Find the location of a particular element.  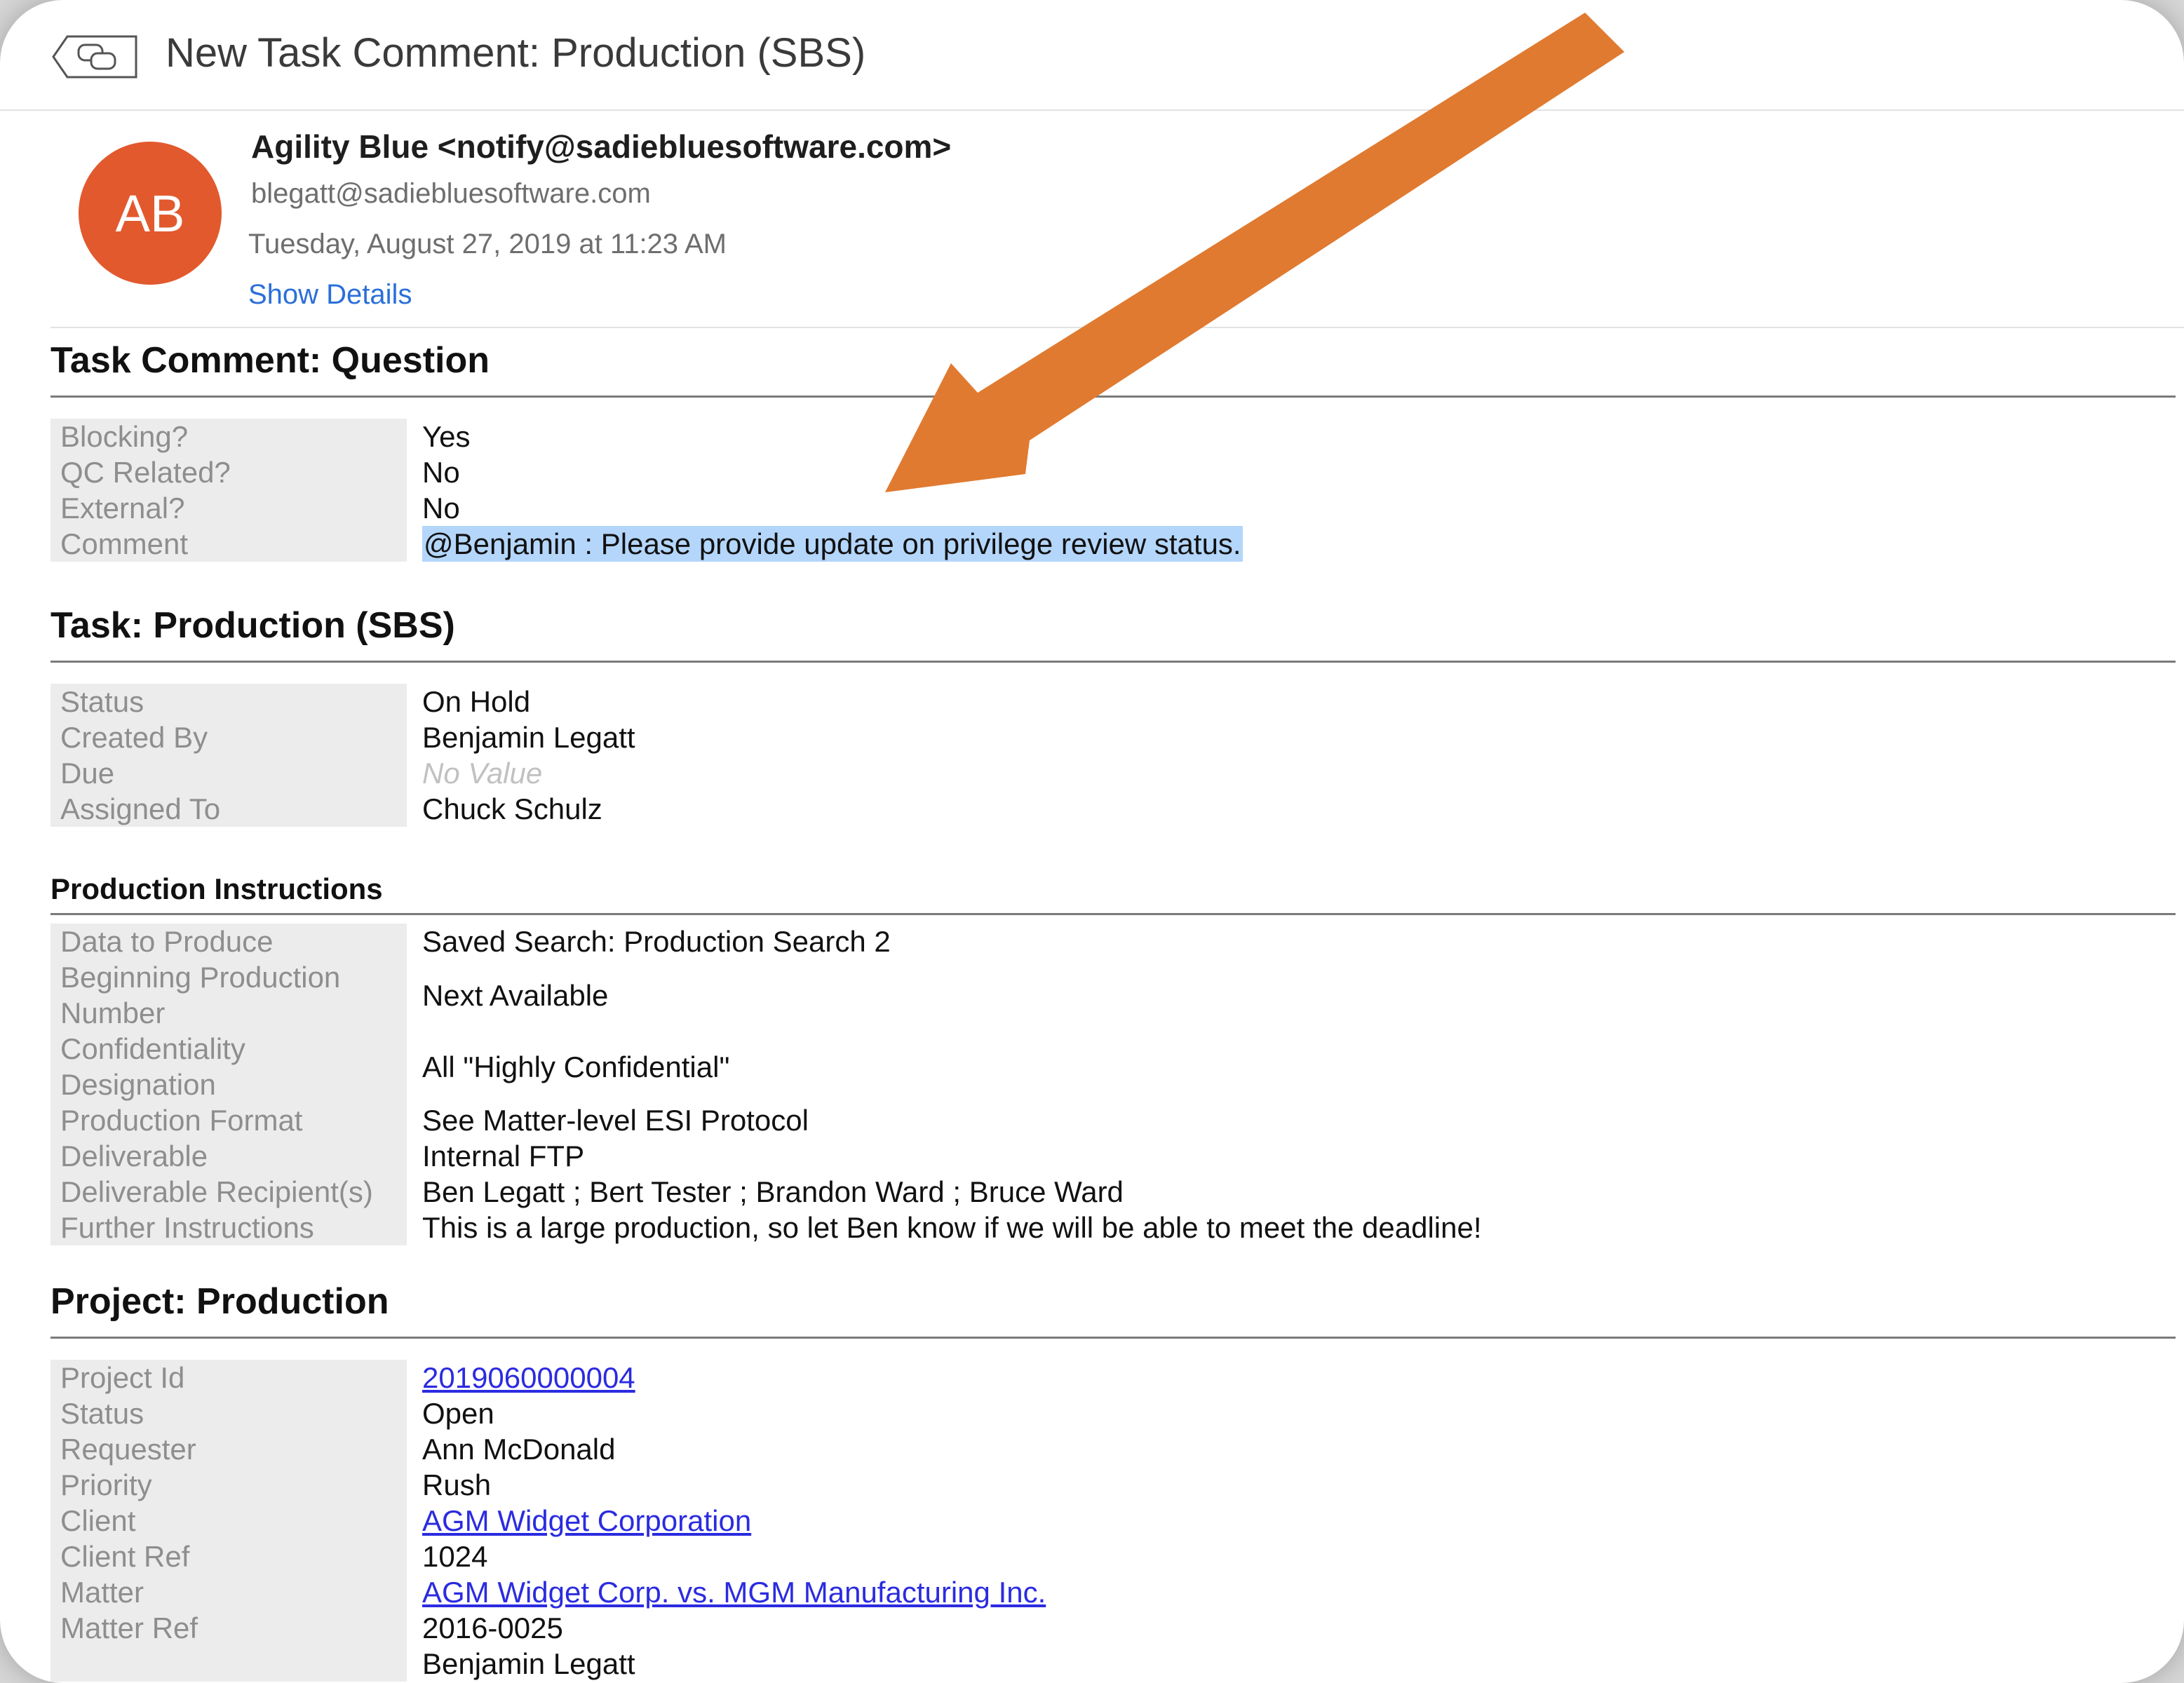

table-row: Client Ref 1024 is located at coordinates (1113, 1556).